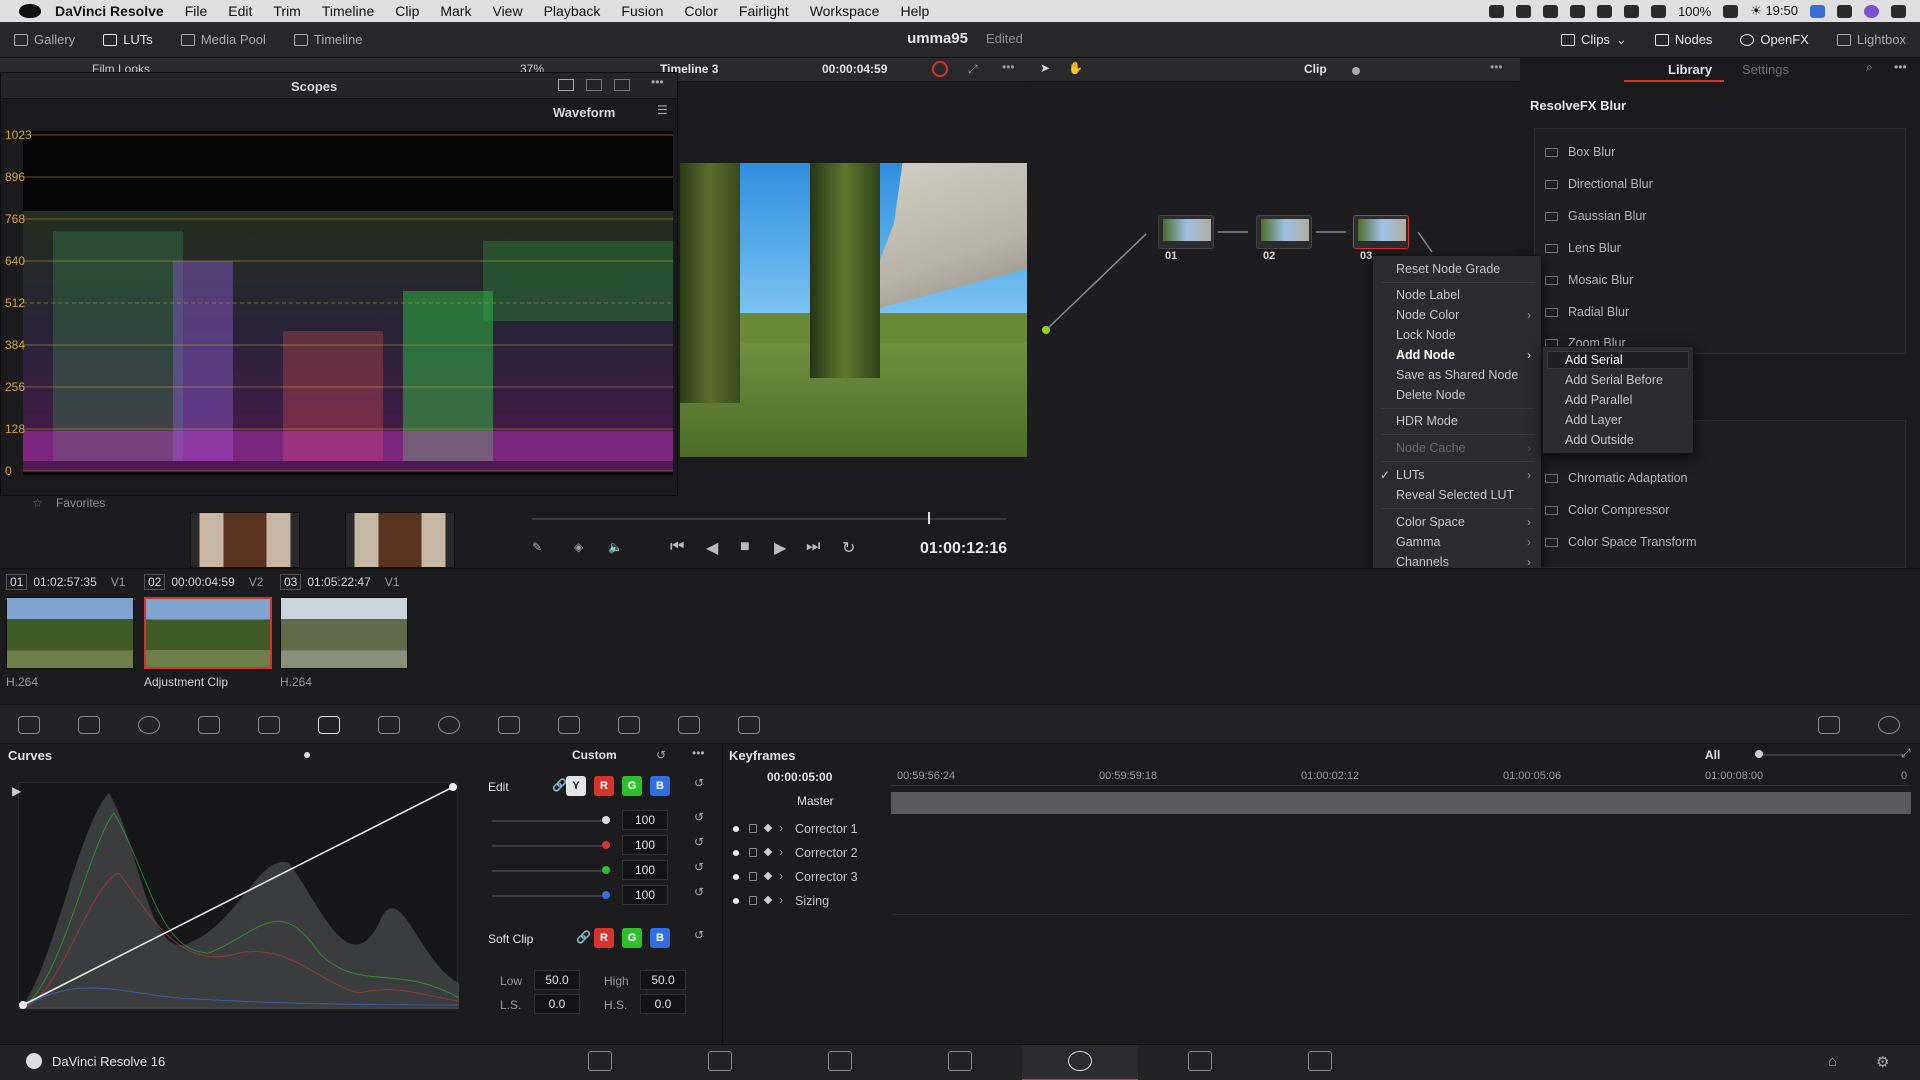  Describe the element at coordinates (1550, 11) in the screenshot. I see `time-machine-icon` at that location.